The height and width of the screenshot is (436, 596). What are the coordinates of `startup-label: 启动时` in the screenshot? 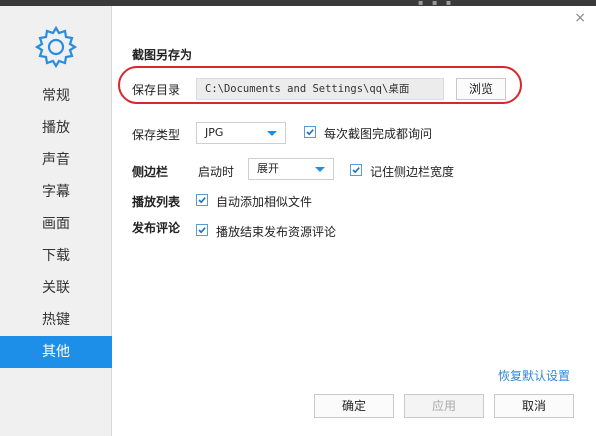 It's located at (216, 172).